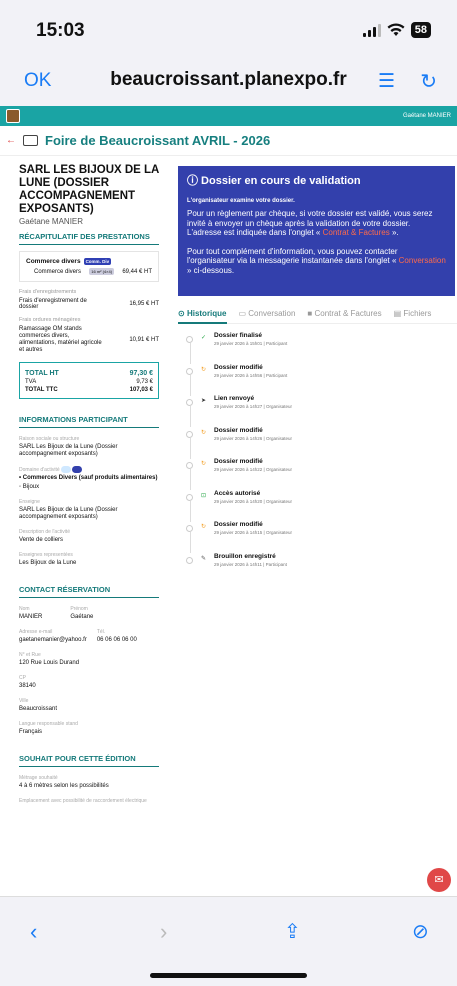 Image resolution: width=457 pixels, height=986 pixels. What do you see at coordinates (202, 316) in the screenshot?
I see `tab-historique: ⊙ Historique` at bounding box center [202, 316].